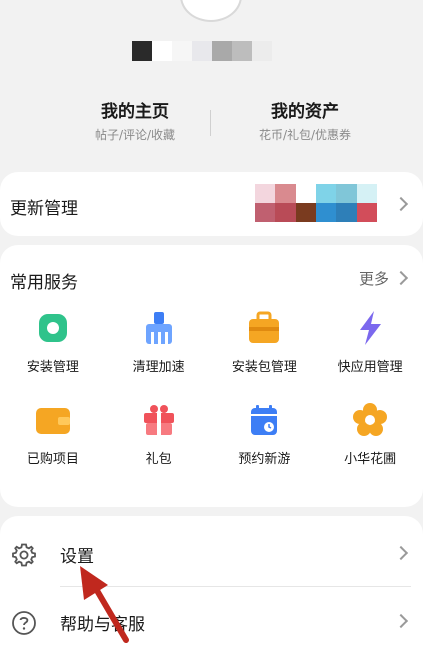 Image resolution: width=423 pixels, height=648 pixels. Describe the element at coordinates (316, 203) in the screenshot. I see `update-app-icons-masked` at that location.